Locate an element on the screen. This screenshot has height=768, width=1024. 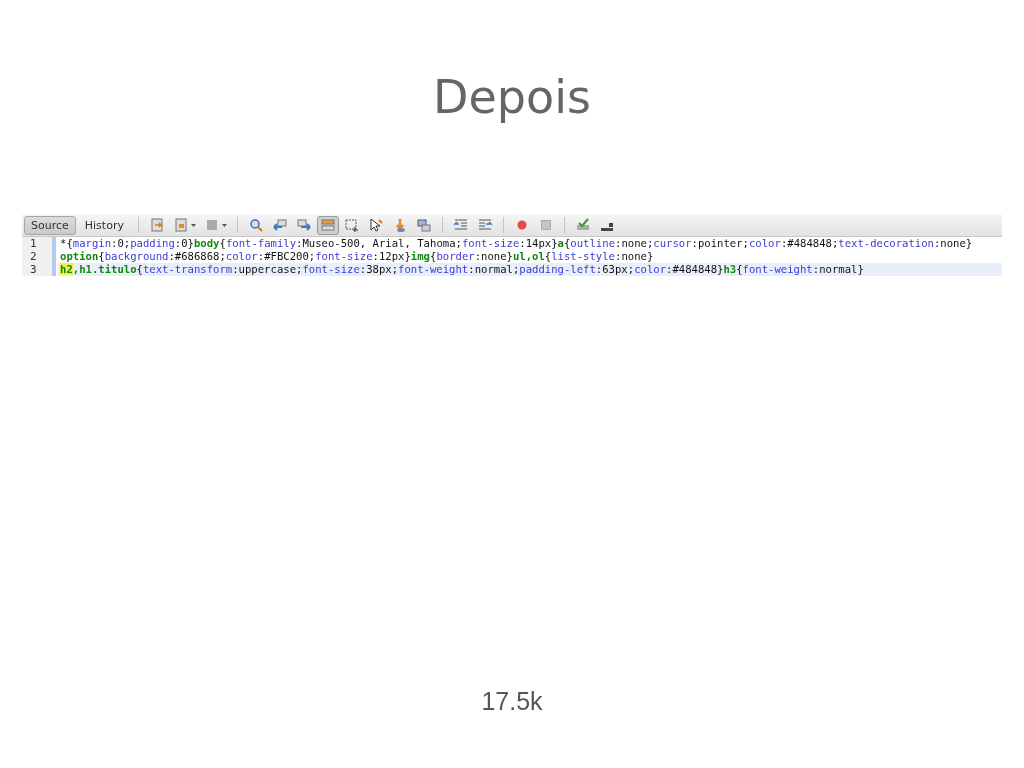
code-line: *{margin:0;padding:0}body{font-family:Museo-500, Arial, Tahoma;font-size:14px}a{outline:none;cursor:pointer;color:#484848;text-decoration:none} is located at coordinates (516, 243).